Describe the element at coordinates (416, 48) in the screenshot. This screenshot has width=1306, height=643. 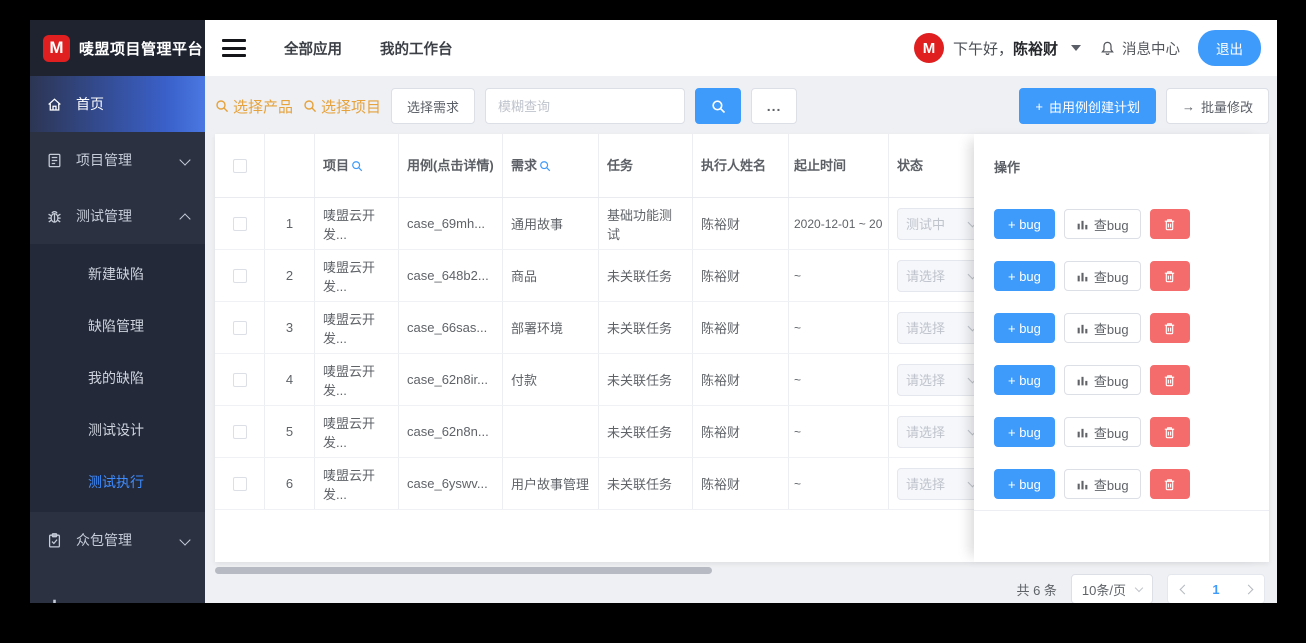
I see `nav-my-workbench: 我的工作台` at that location.